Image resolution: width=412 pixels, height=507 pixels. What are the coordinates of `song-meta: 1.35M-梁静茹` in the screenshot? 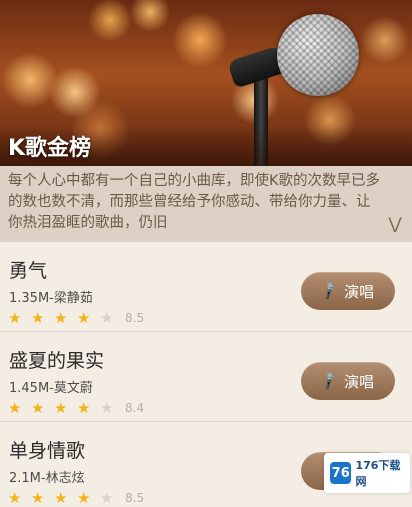 It's located at (51, 298).